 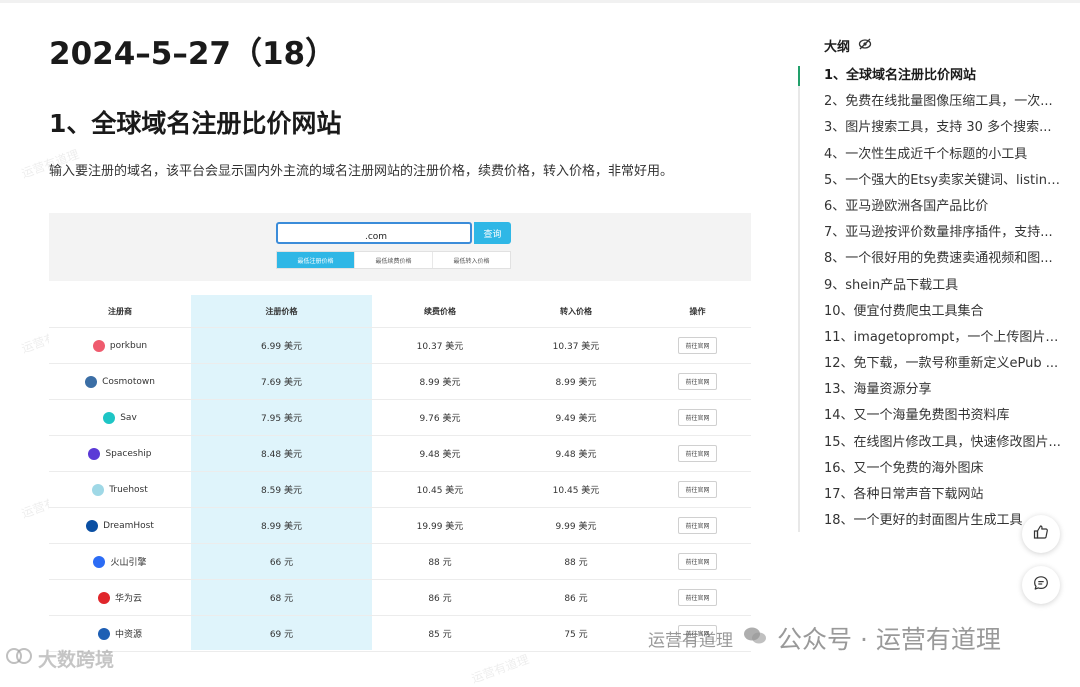 What do you see at coordinates (440, 491) in the screenshot?
I see `renew-price: 10.45 美元` at bounding box center [440, 491].